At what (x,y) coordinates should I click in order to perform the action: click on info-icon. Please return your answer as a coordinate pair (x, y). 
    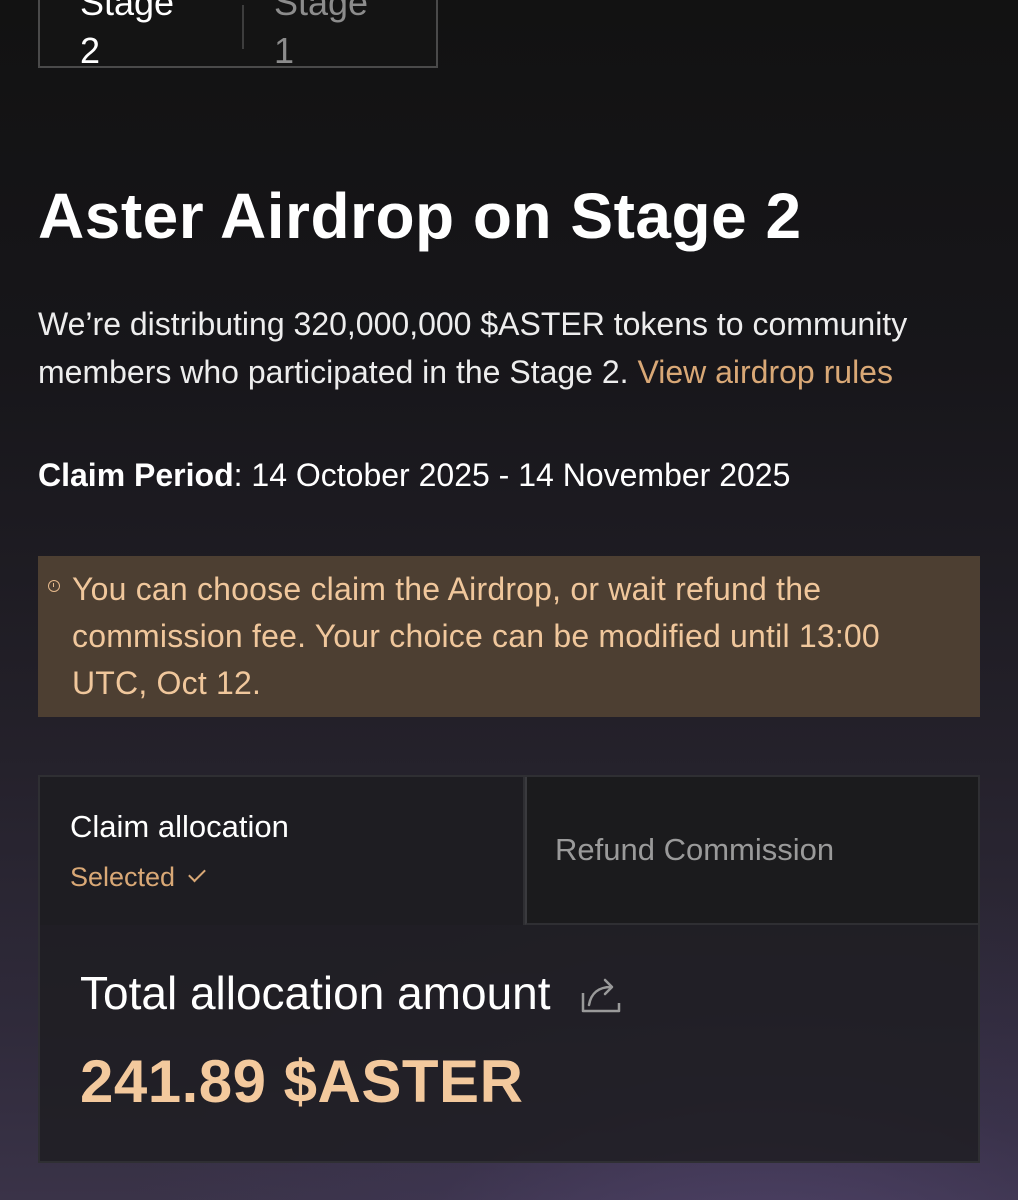
    Looking at the image, I should click on (54, 586).